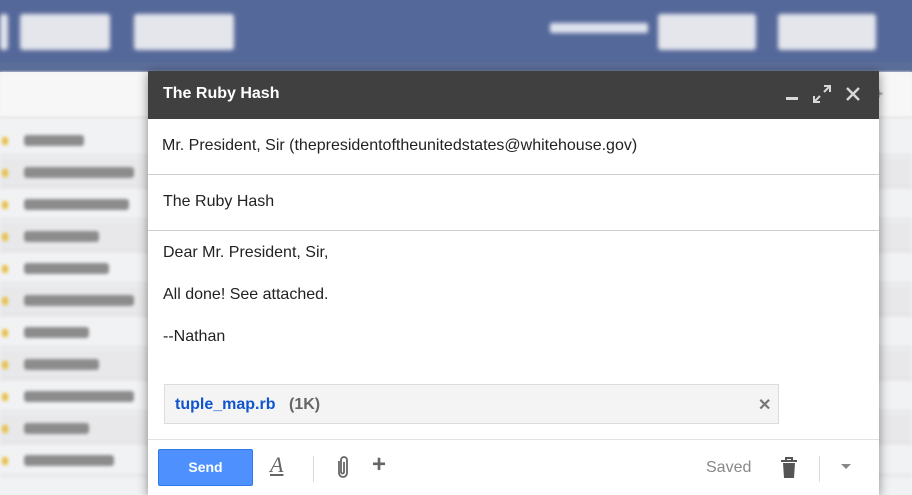 This screenshot has width=912, height=495. I want to click on subject-text: The Ruby Hash, so click(219, 201).